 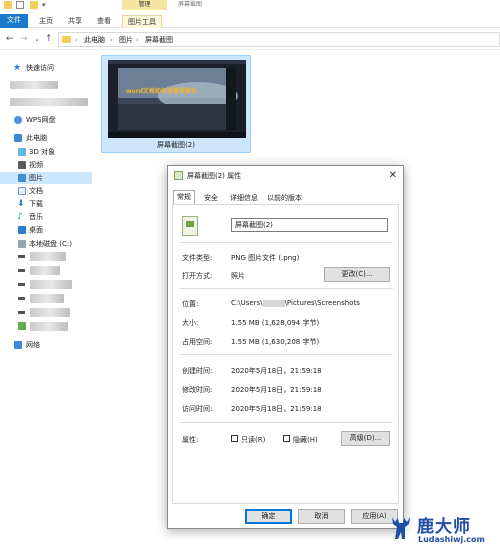 I want to click on breadcrumb-screenshots: 屏幕截图, so click(x=159, y=40).